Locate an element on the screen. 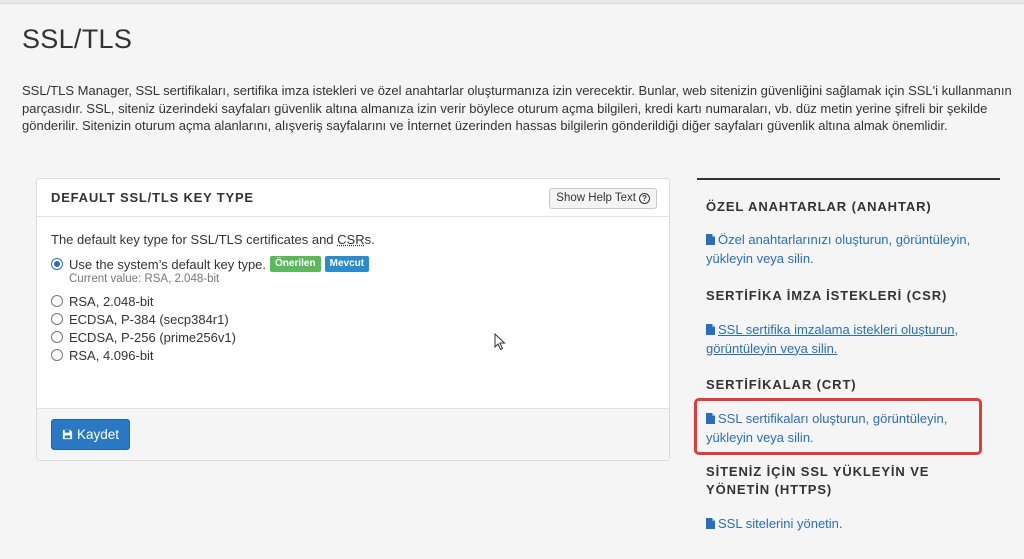  option-rsa-4096: RSA, 4.096-bit is located at coordinates (353, 355).